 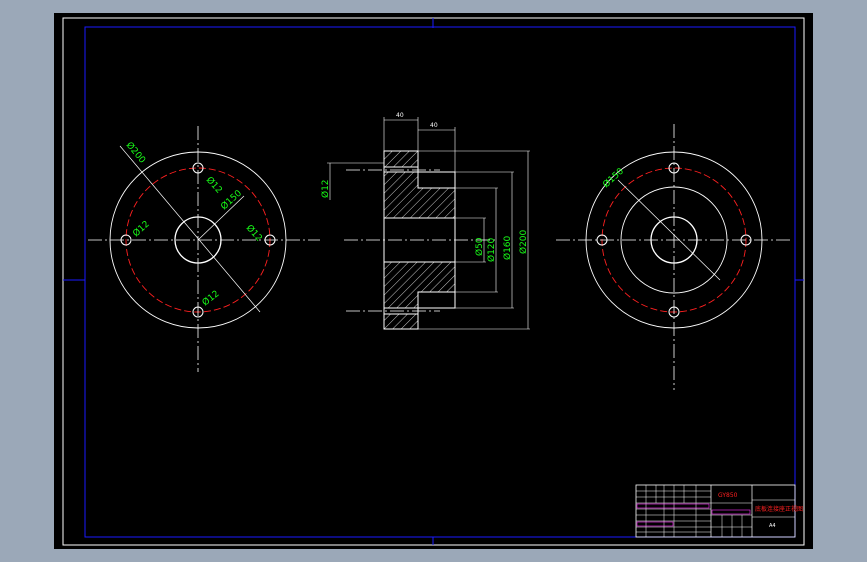 What do you see at coordinates (210, 298) in the screenshot?
I see `left-hole-bottom-label: Ø12` at bounding box center [210, 298].